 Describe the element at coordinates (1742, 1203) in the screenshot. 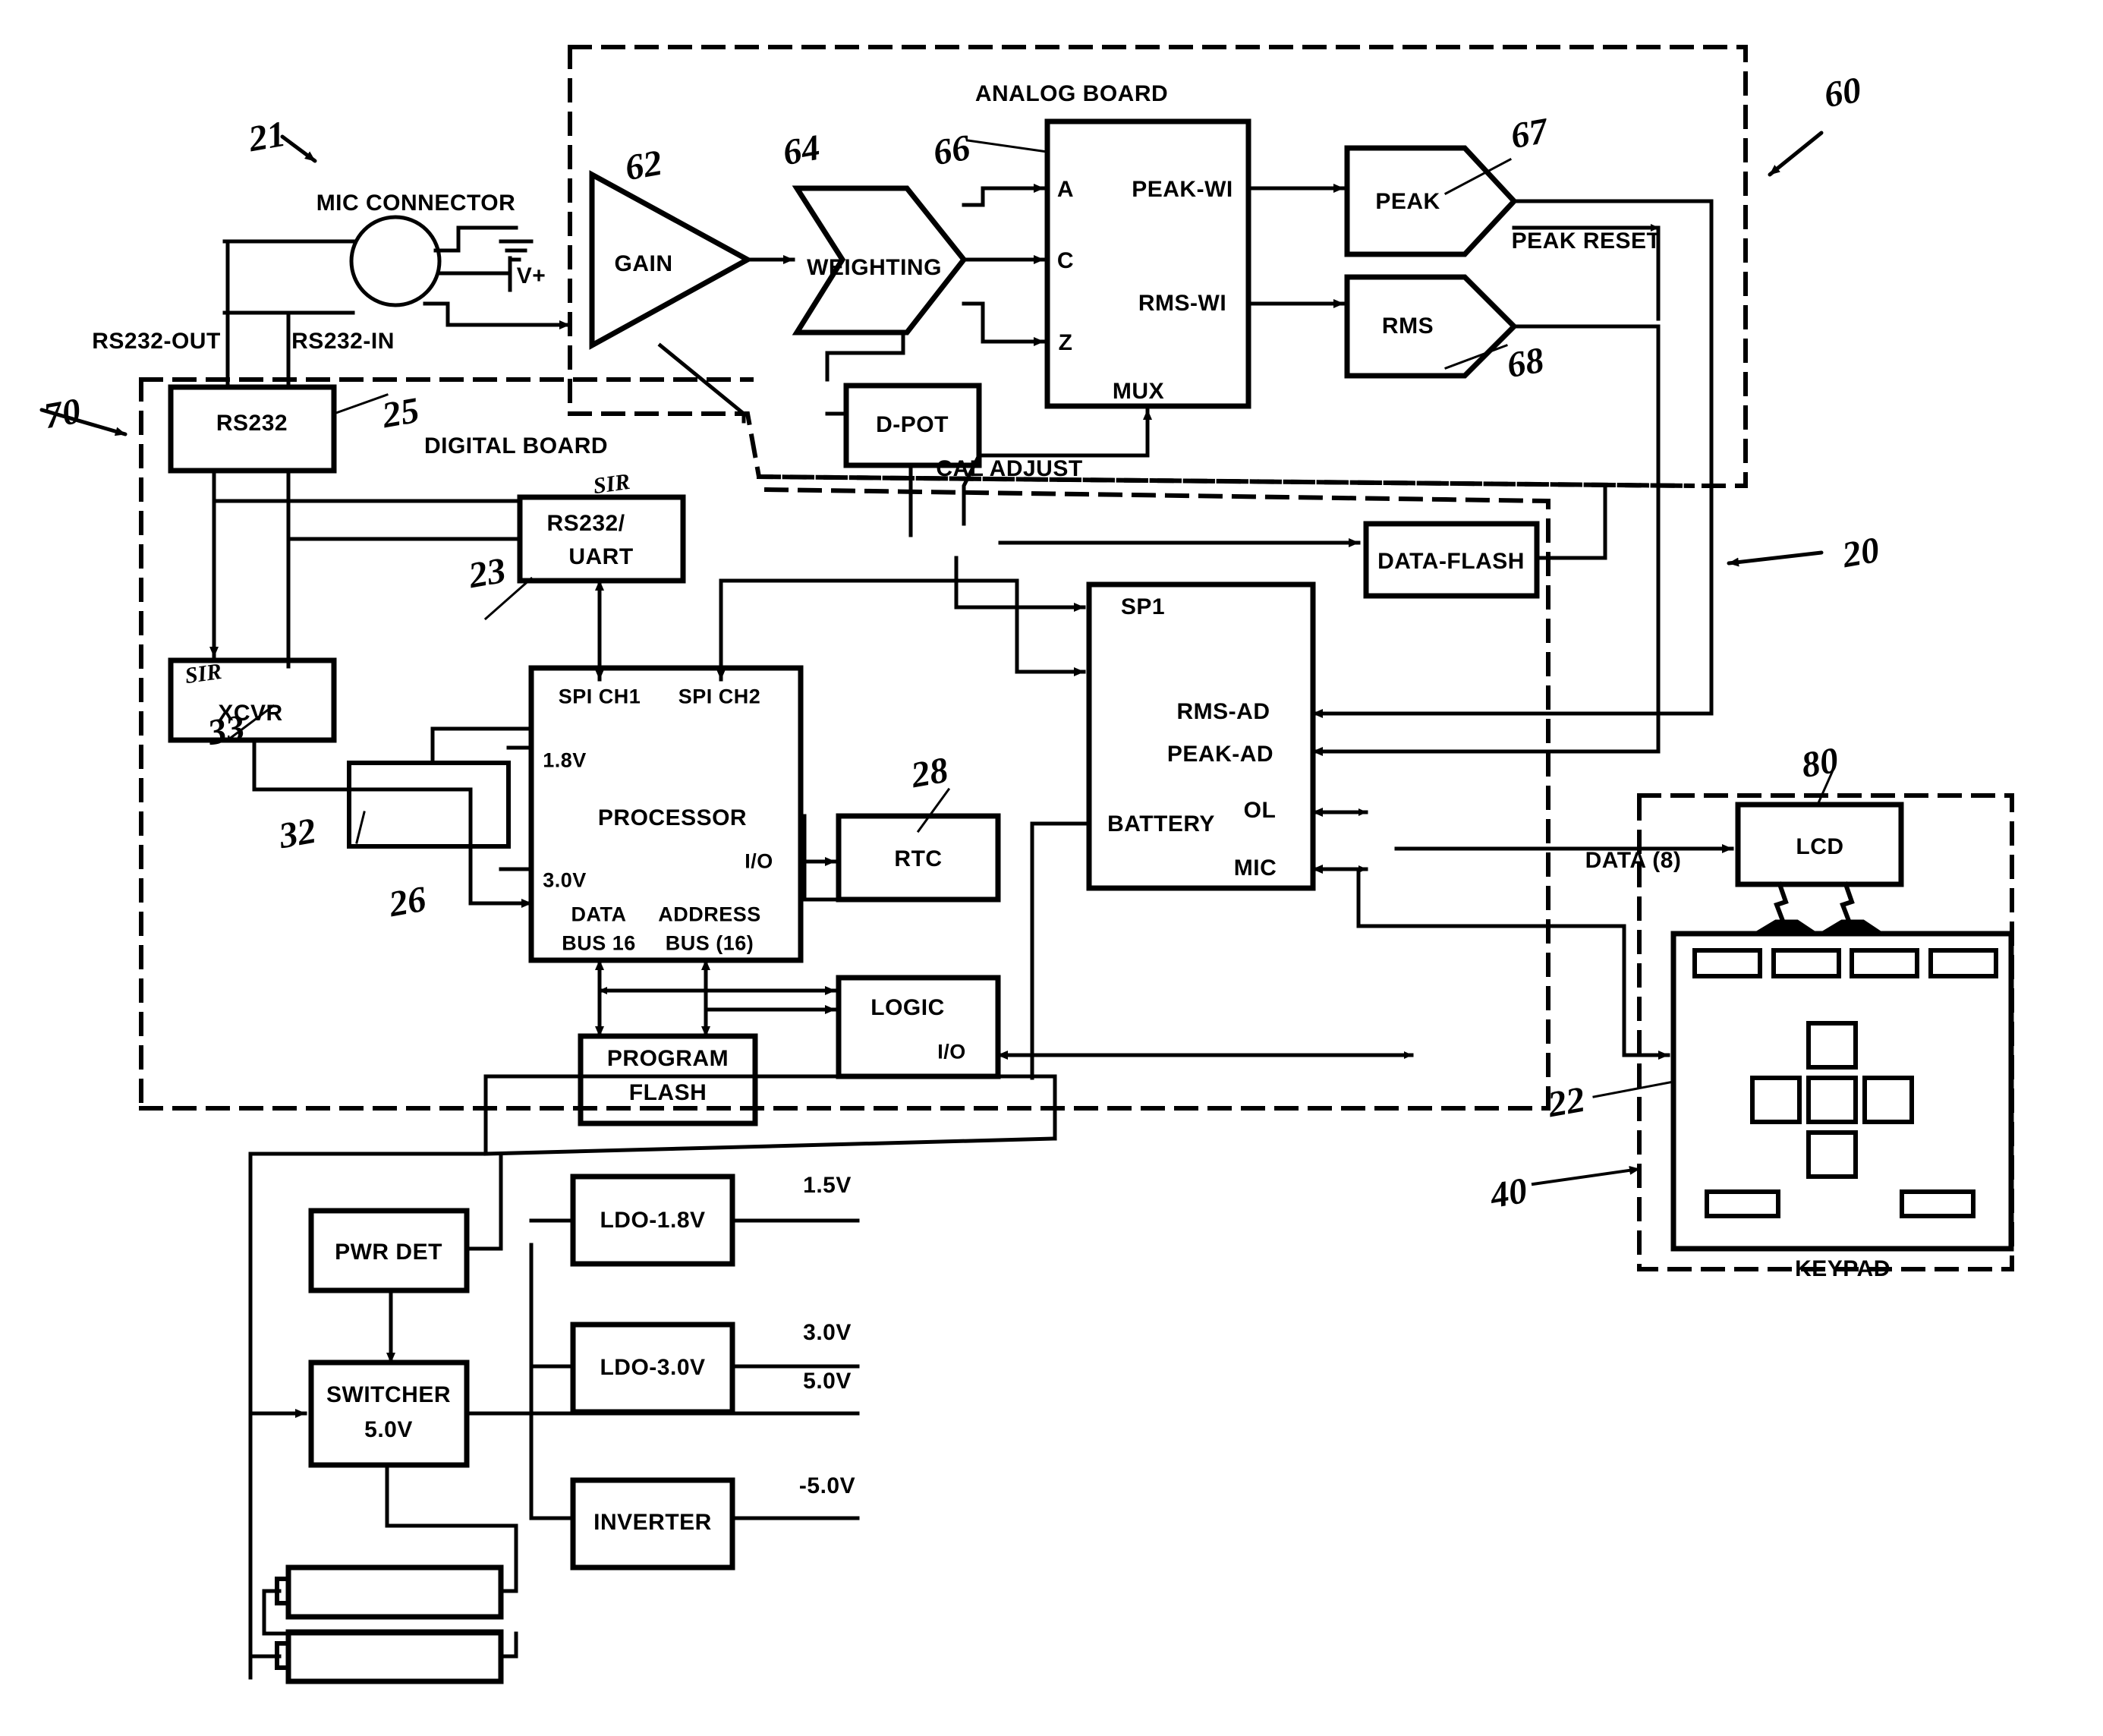

I see `keypad-key-b1` at that location.